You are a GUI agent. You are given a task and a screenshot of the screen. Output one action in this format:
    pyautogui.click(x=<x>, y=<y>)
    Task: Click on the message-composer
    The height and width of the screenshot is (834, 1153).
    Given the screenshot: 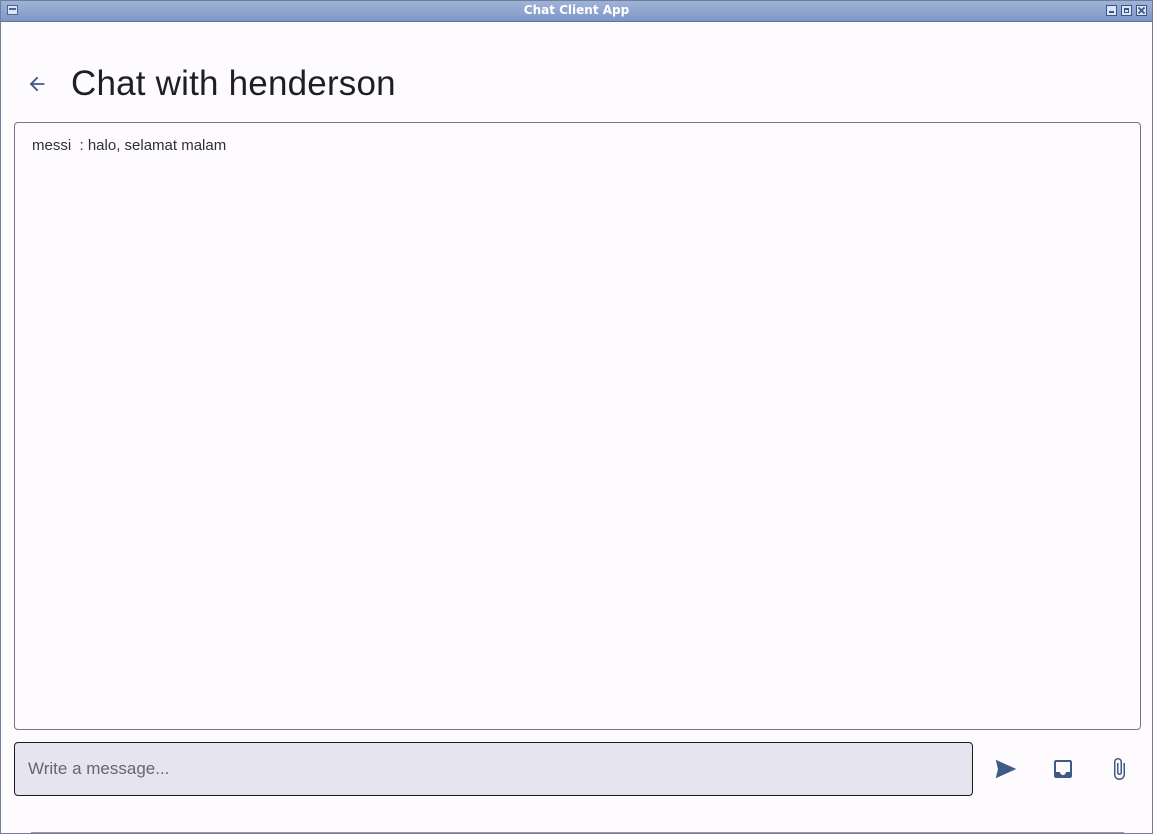 What is the action you would take?
    pyautogui.click(x=493, y=769)
    